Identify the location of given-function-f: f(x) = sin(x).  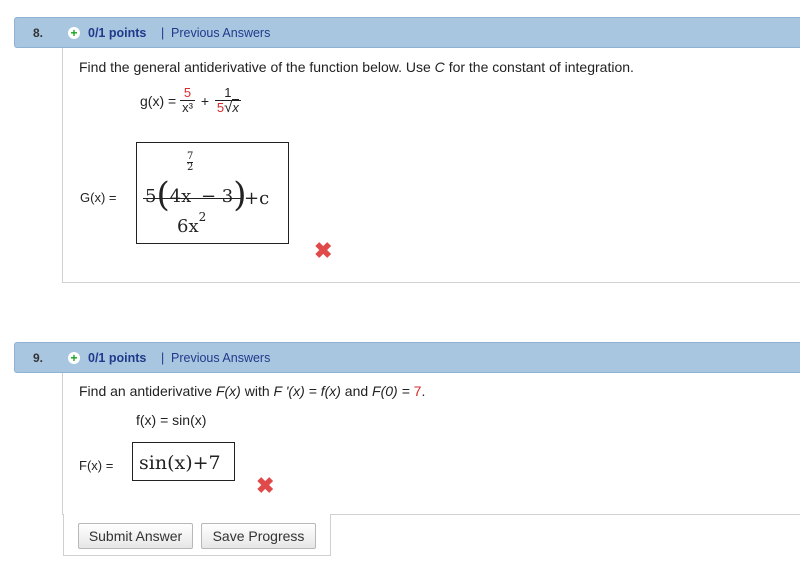
(171, 420).